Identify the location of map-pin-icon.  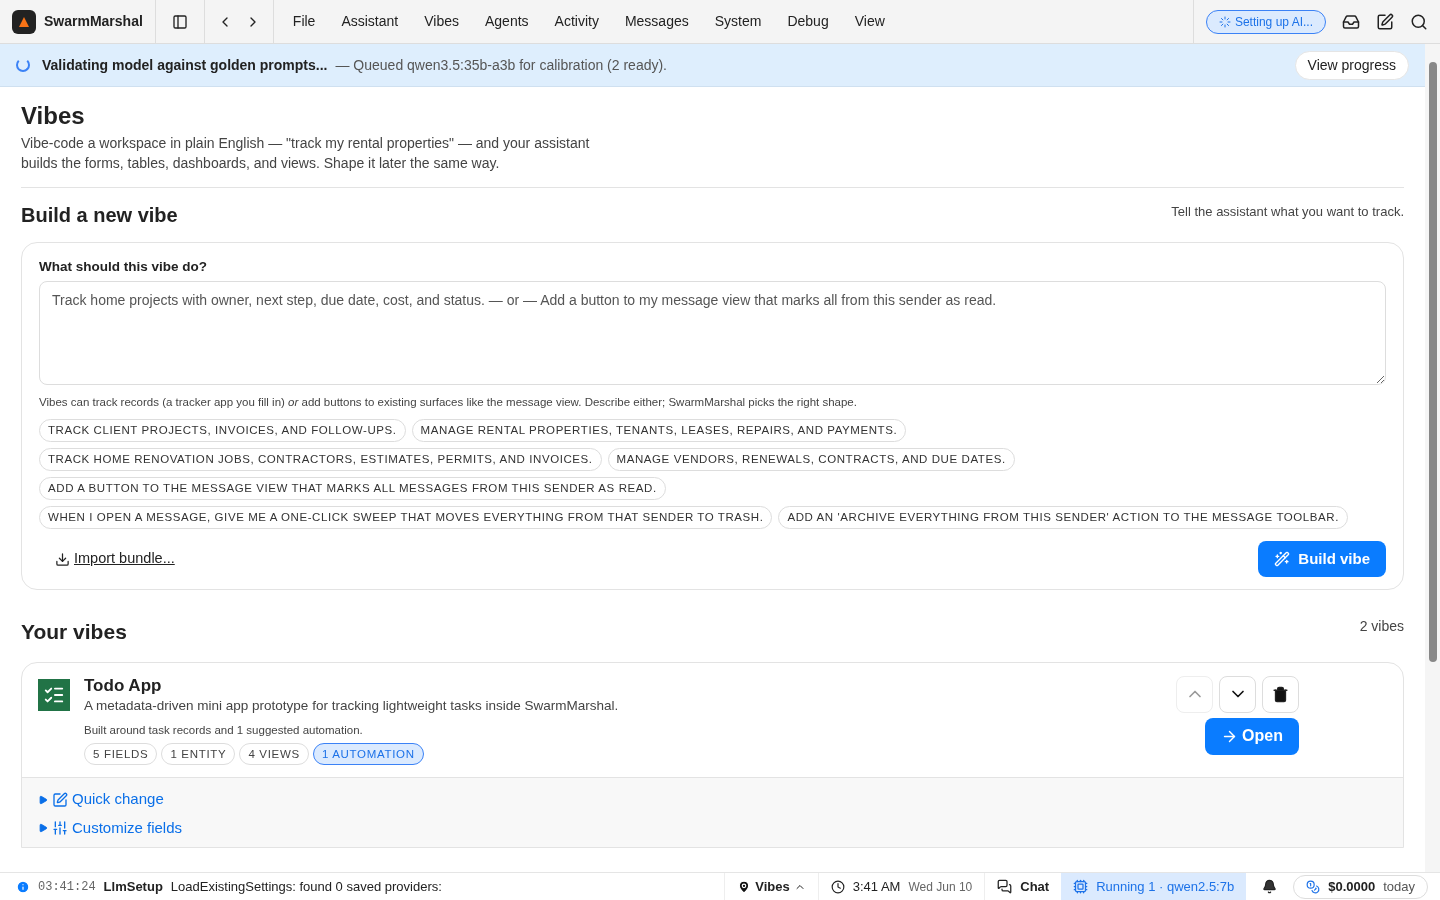
(744, 886).